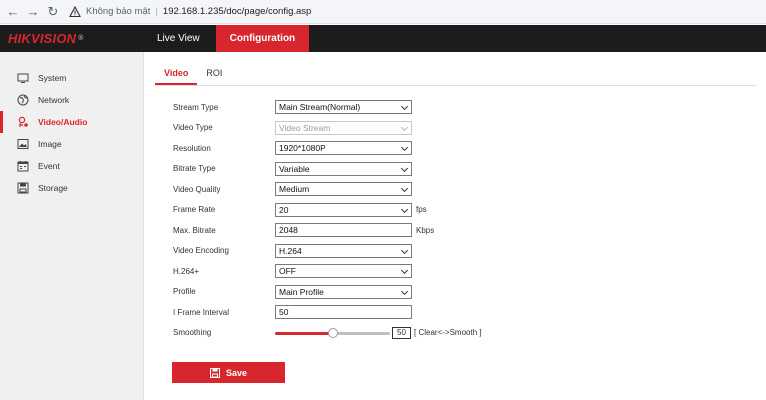 Image resolution: width=766 pixels, height=400 pixels. What do you see at coordinates (71, 188) in the screenshot?
I see `sidebar-item-storage: Storage` at bounding box center [71, 188].